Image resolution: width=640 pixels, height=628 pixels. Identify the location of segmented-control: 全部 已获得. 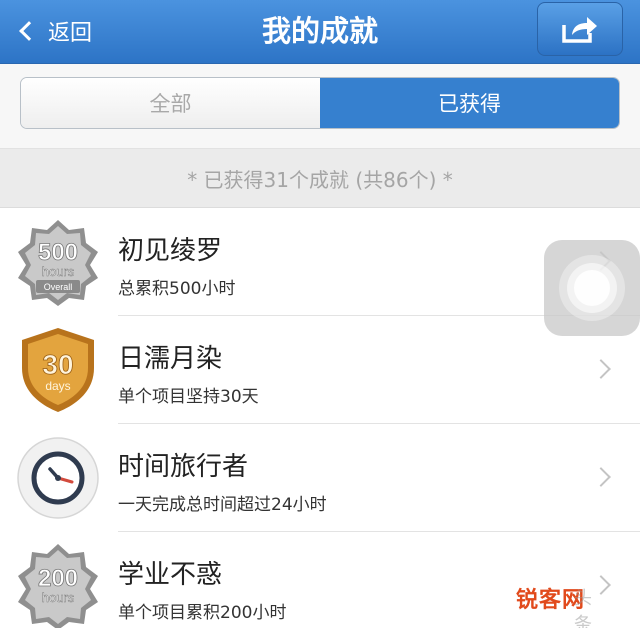
(320, 103).